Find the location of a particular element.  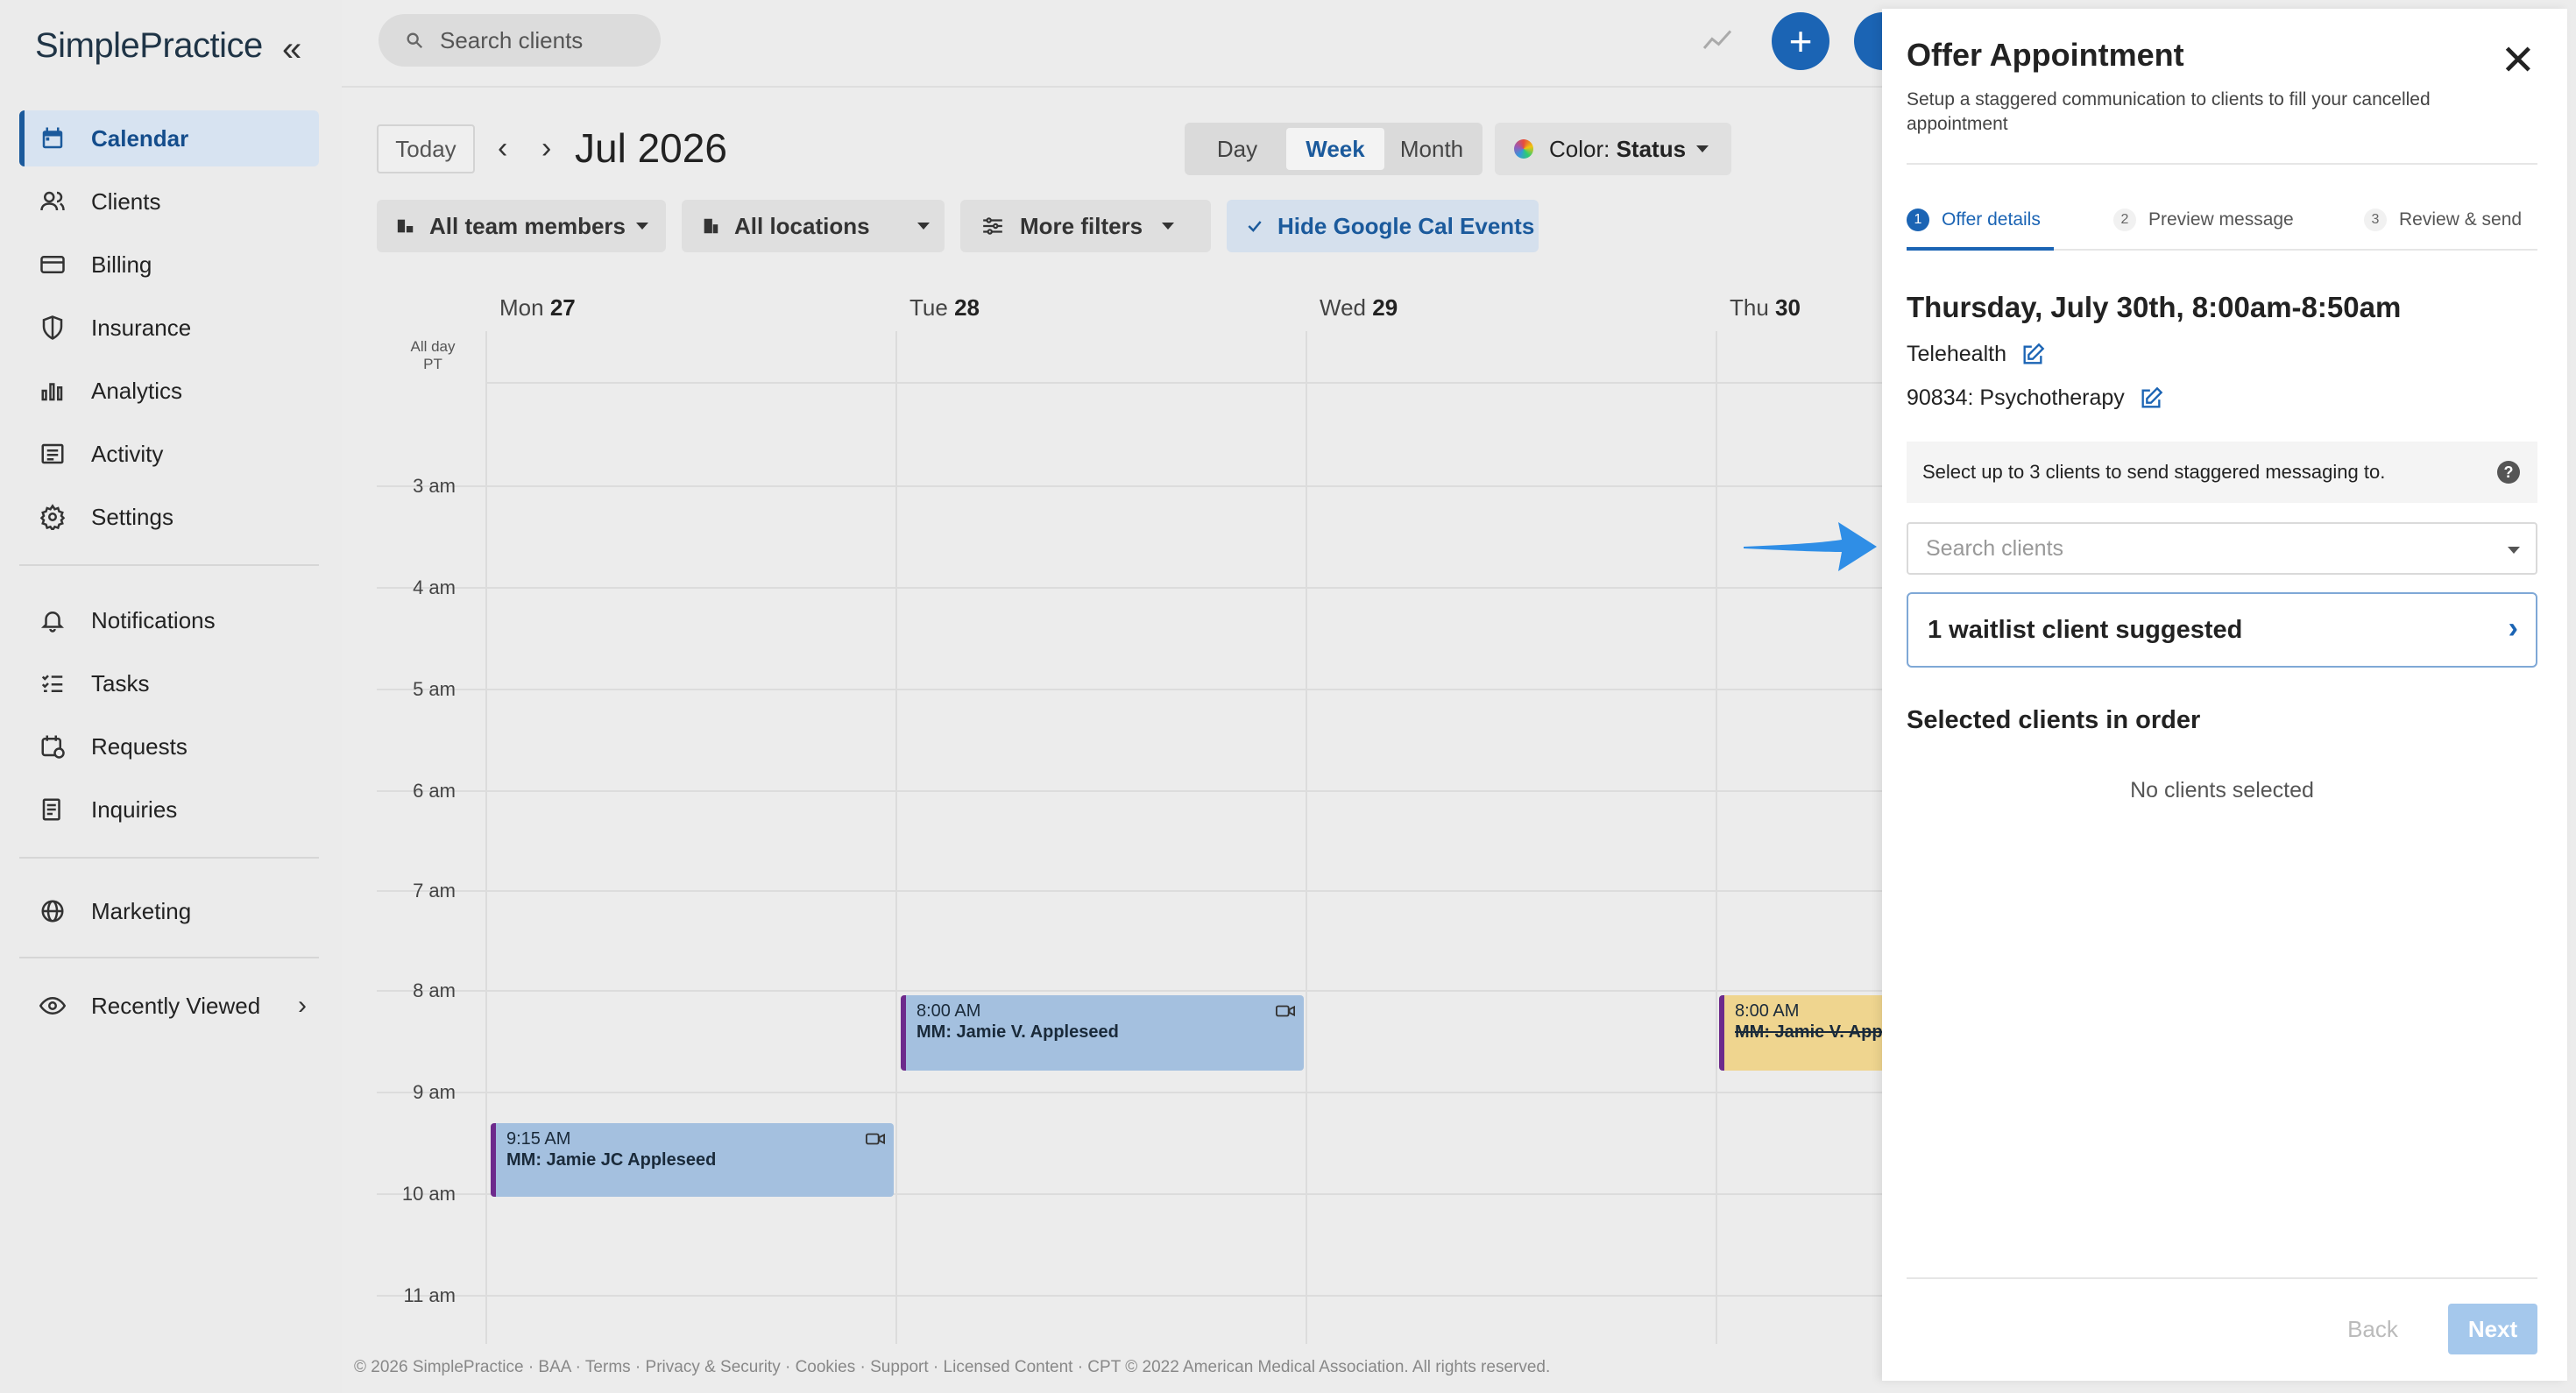

day-header-thu: Thu 30 is located at coordinates (1765, 308).